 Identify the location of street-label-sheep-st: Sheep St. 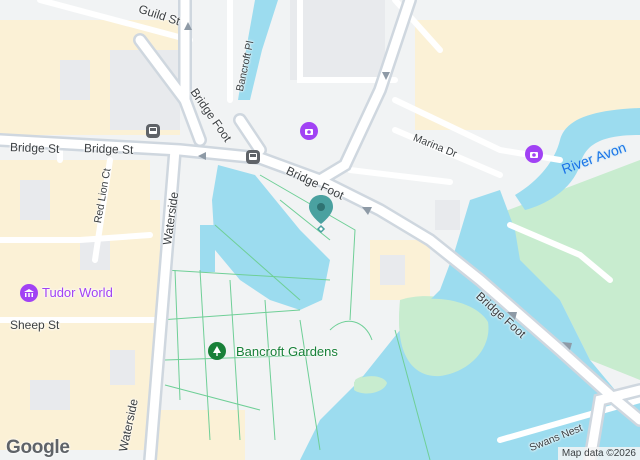
(35, 325).